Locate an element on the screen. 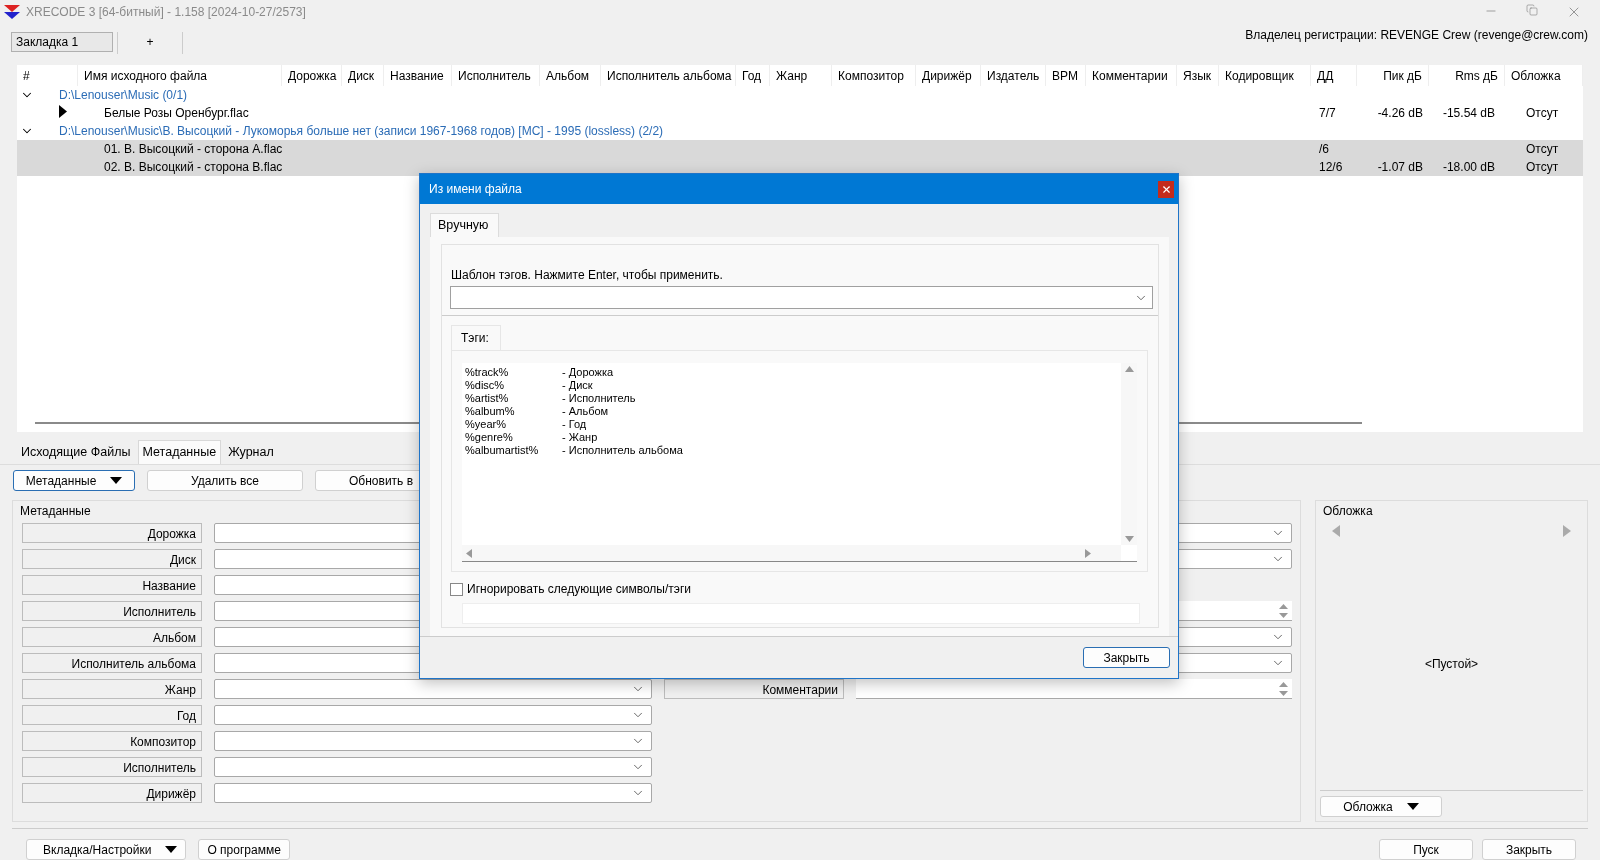  group-title: Обложка is located at coordinates (1348, 511).